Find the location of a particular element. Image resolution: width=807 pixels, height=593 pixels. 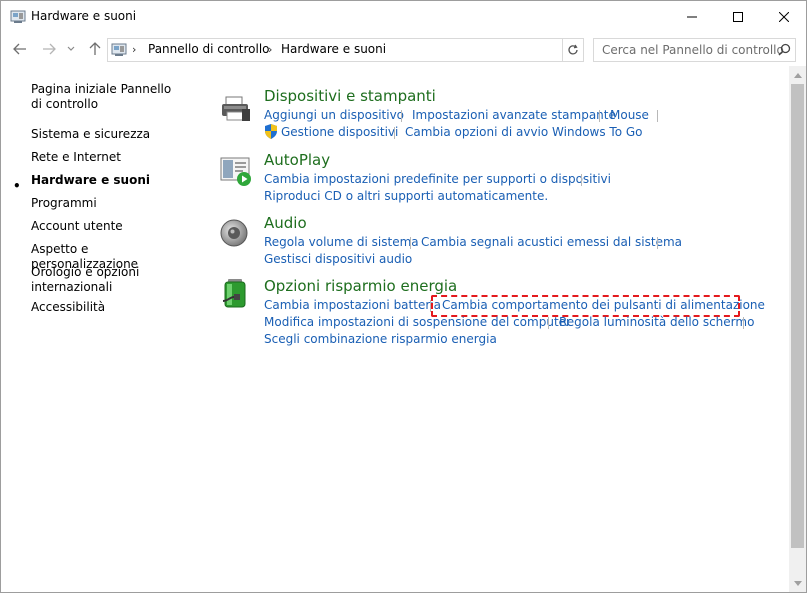

control-panel-icon is located at coordinates (119, 50).